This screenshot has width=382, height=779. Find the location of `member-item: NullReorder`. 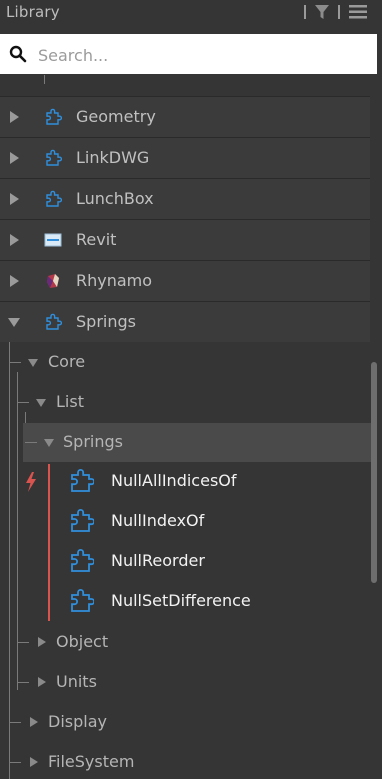

member-item: NullReorder is located at coordinates (180, 561).